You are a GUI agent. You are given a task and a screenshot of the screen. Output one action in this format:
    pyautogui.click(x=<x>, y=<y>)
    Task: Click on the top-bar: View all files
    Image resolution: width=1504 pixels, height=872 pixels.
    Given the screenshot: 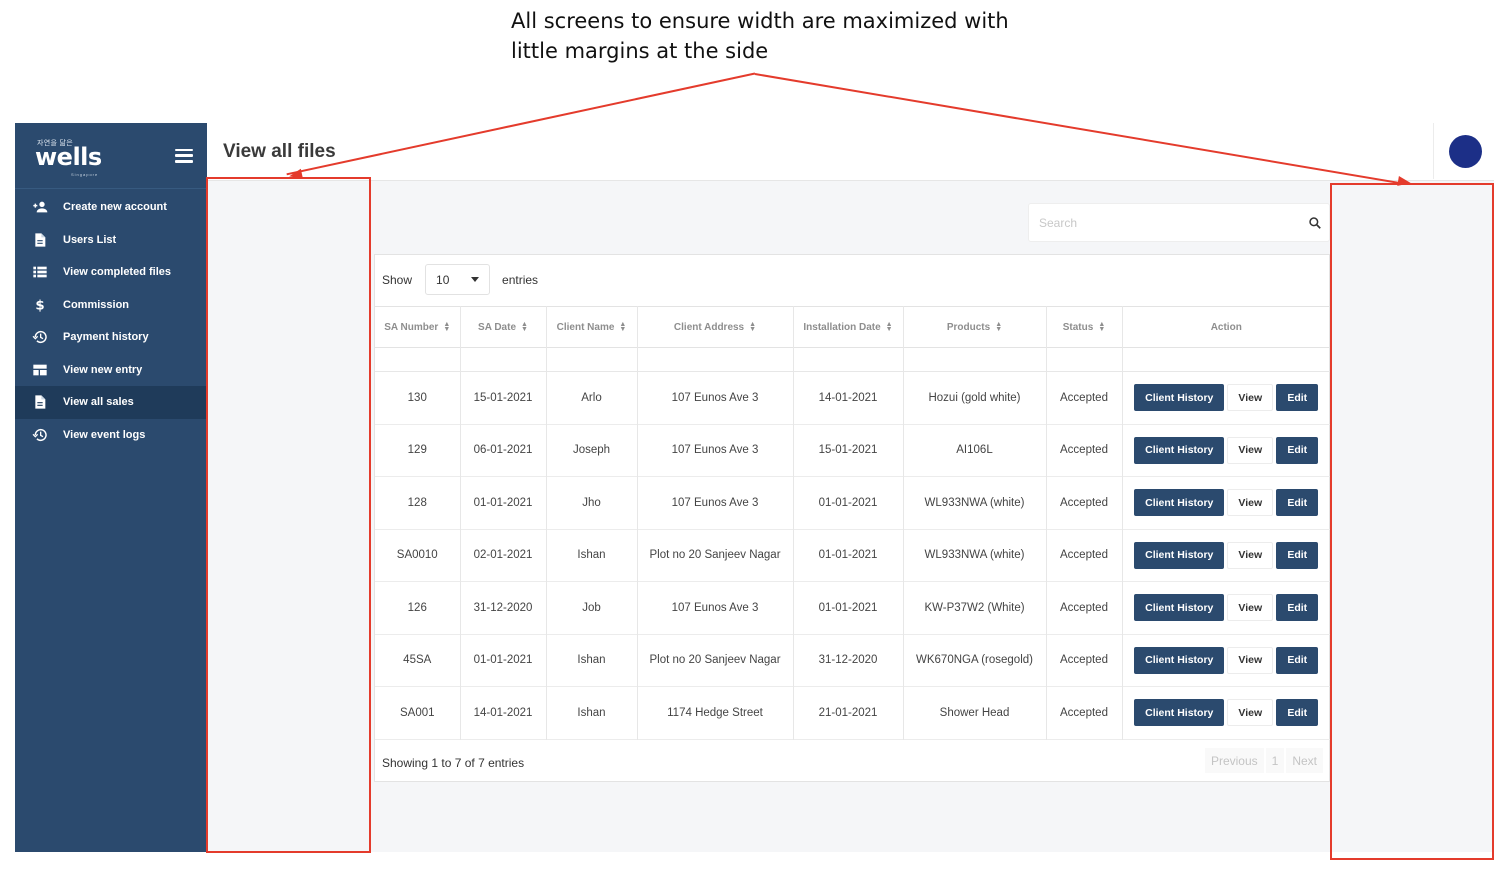 What is the action you would take?
    pyautogui.click(x=850, y=152)
    